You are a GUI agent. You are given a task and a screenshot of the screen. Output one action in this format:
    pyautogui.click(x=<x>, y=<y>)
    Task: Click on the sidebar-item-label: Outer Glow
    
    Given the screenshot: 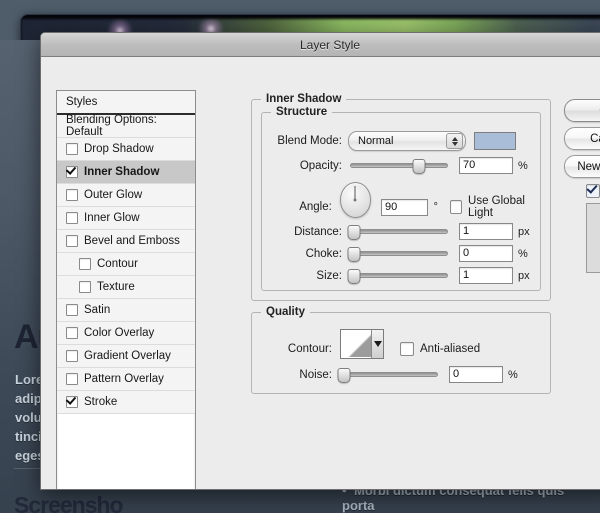 What is the action you would take?
    pyautogui.click(x=113, y=195)
    